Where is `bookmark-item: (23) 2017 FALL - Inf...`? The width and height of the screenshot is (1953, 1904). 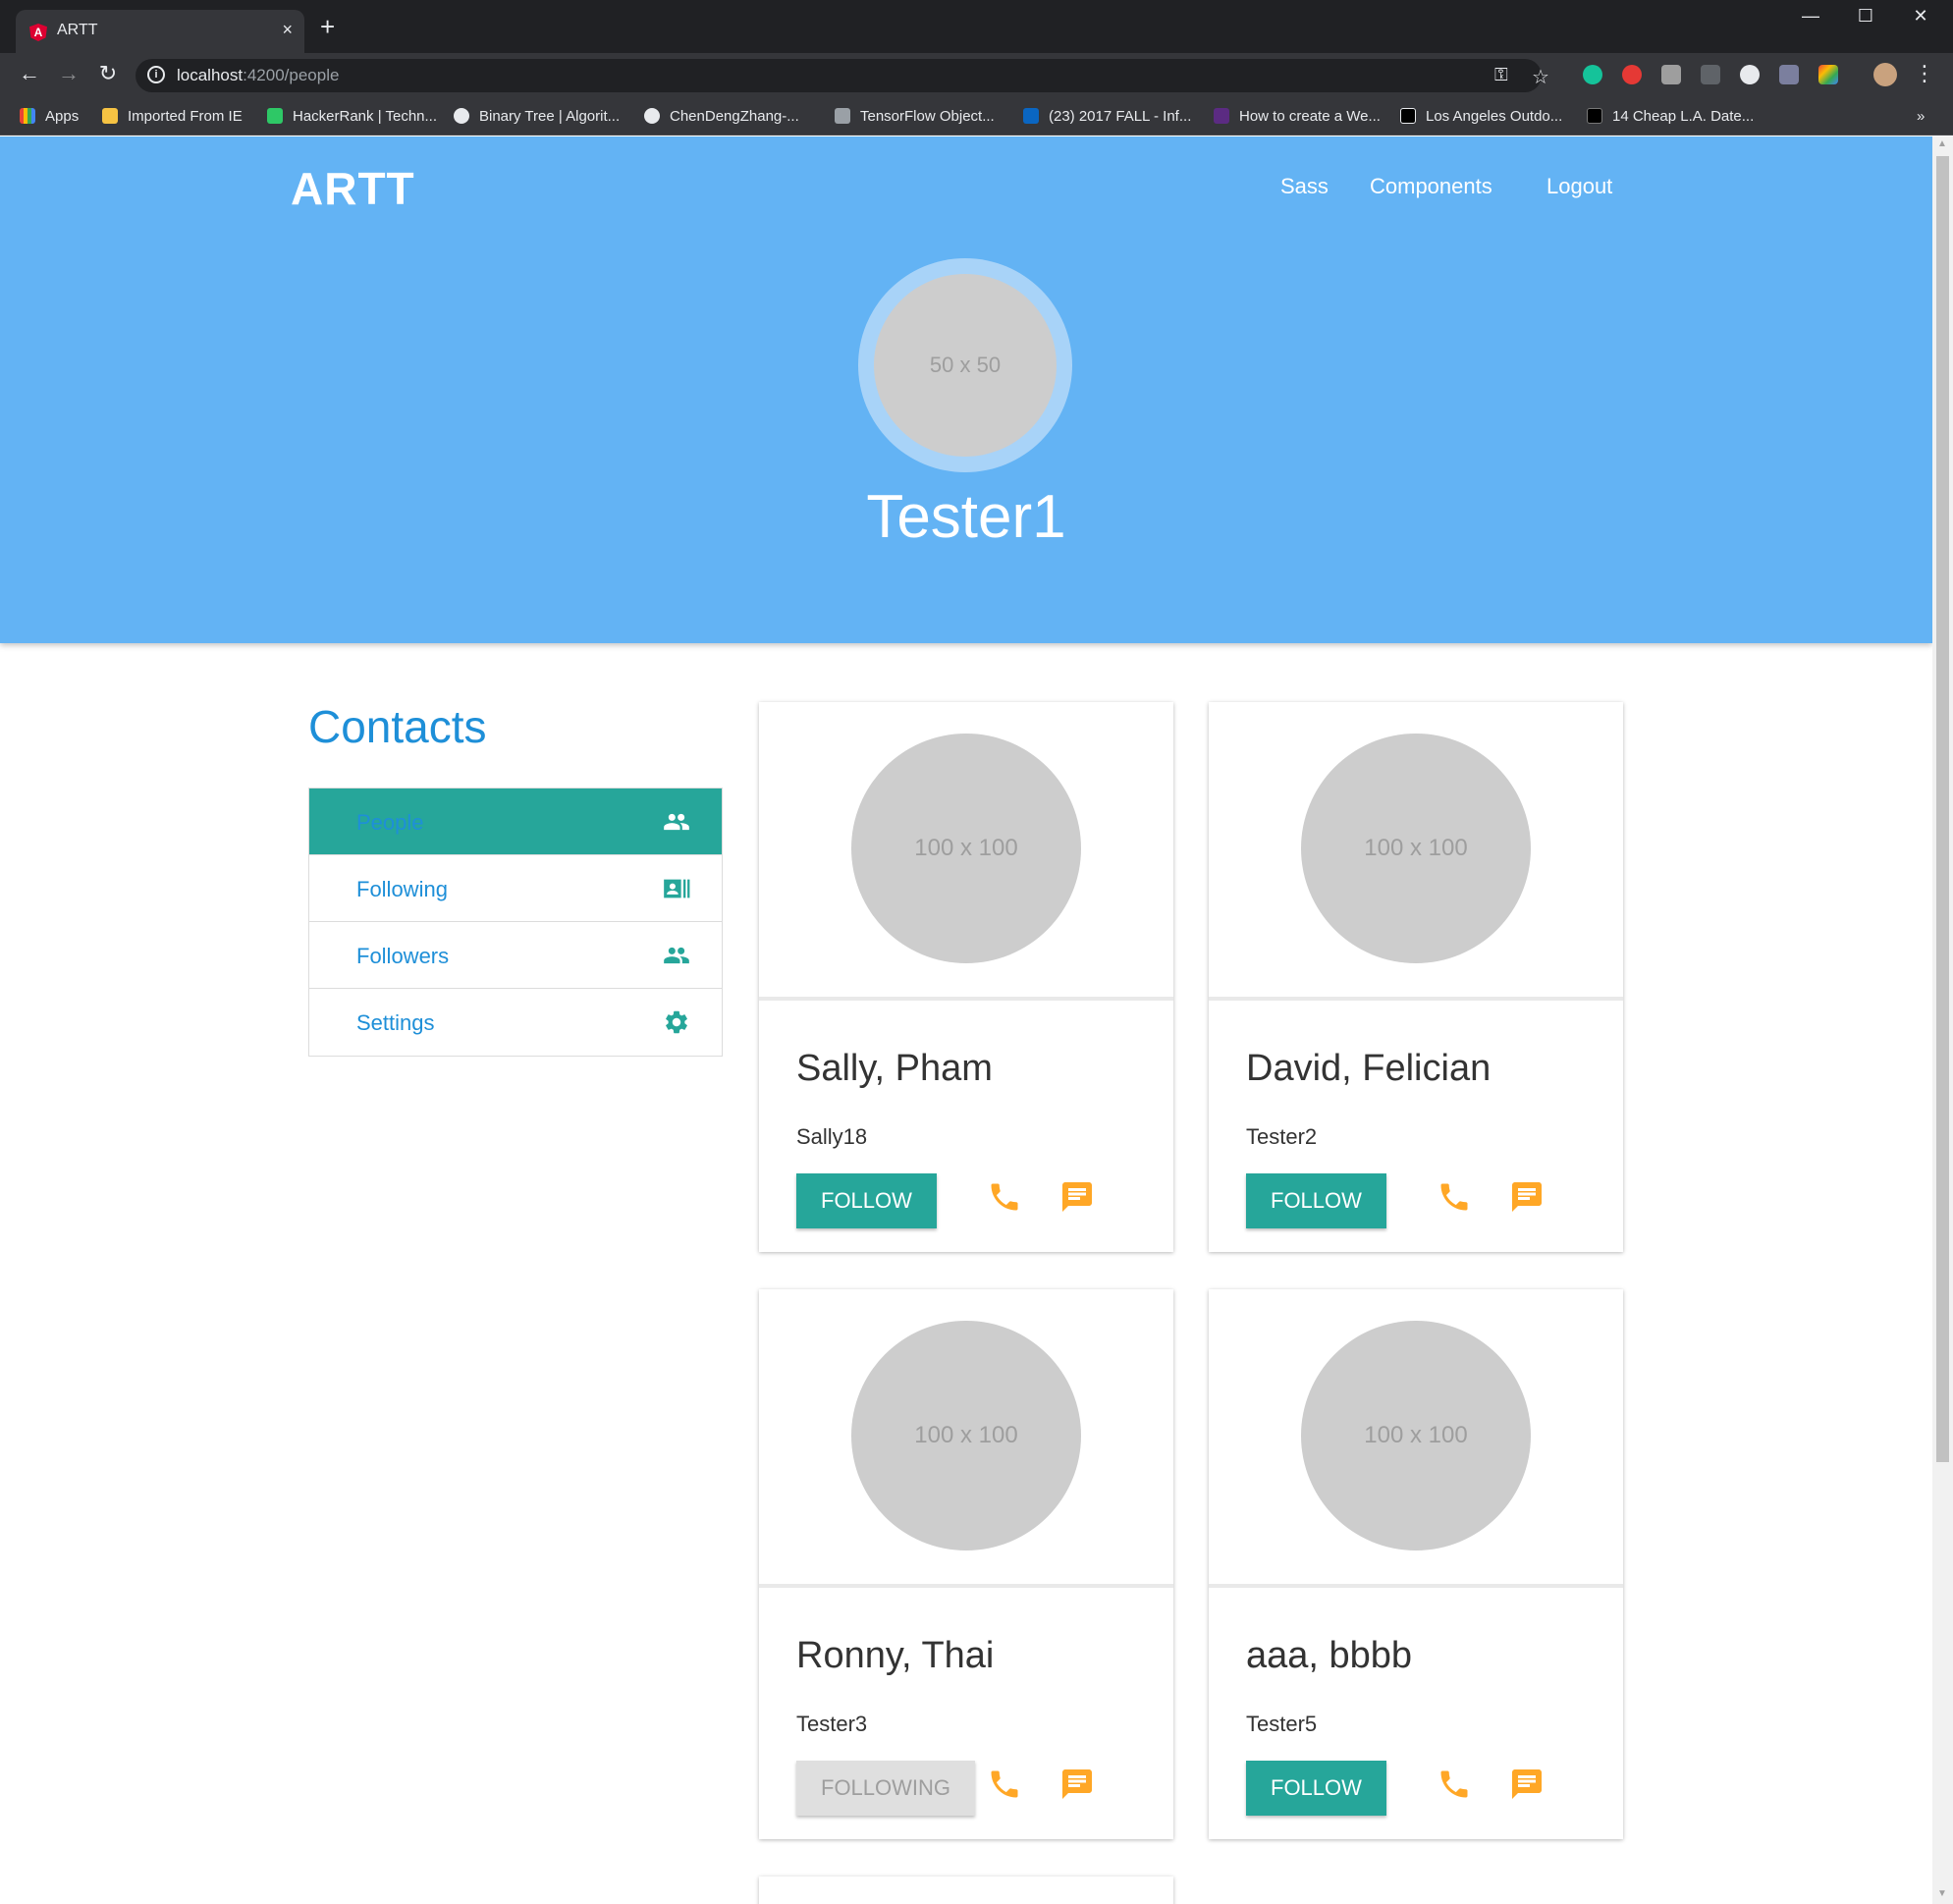 bookmark-item: (23) 2017 FALL - Inf... is located at coordinates (1107, 116).